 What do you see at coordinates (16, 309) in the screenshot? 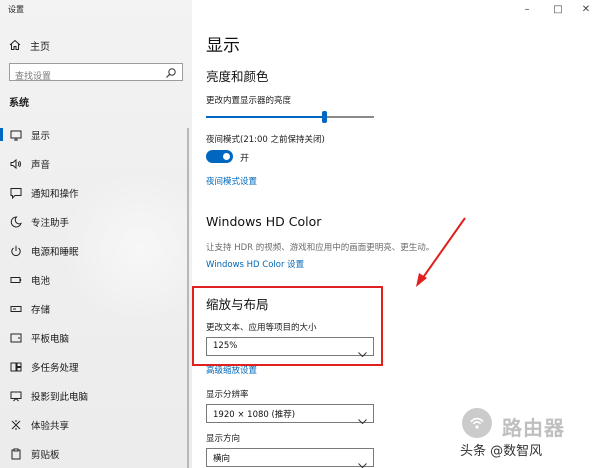
I see `drive-icon` at bounding box center [16, 309].